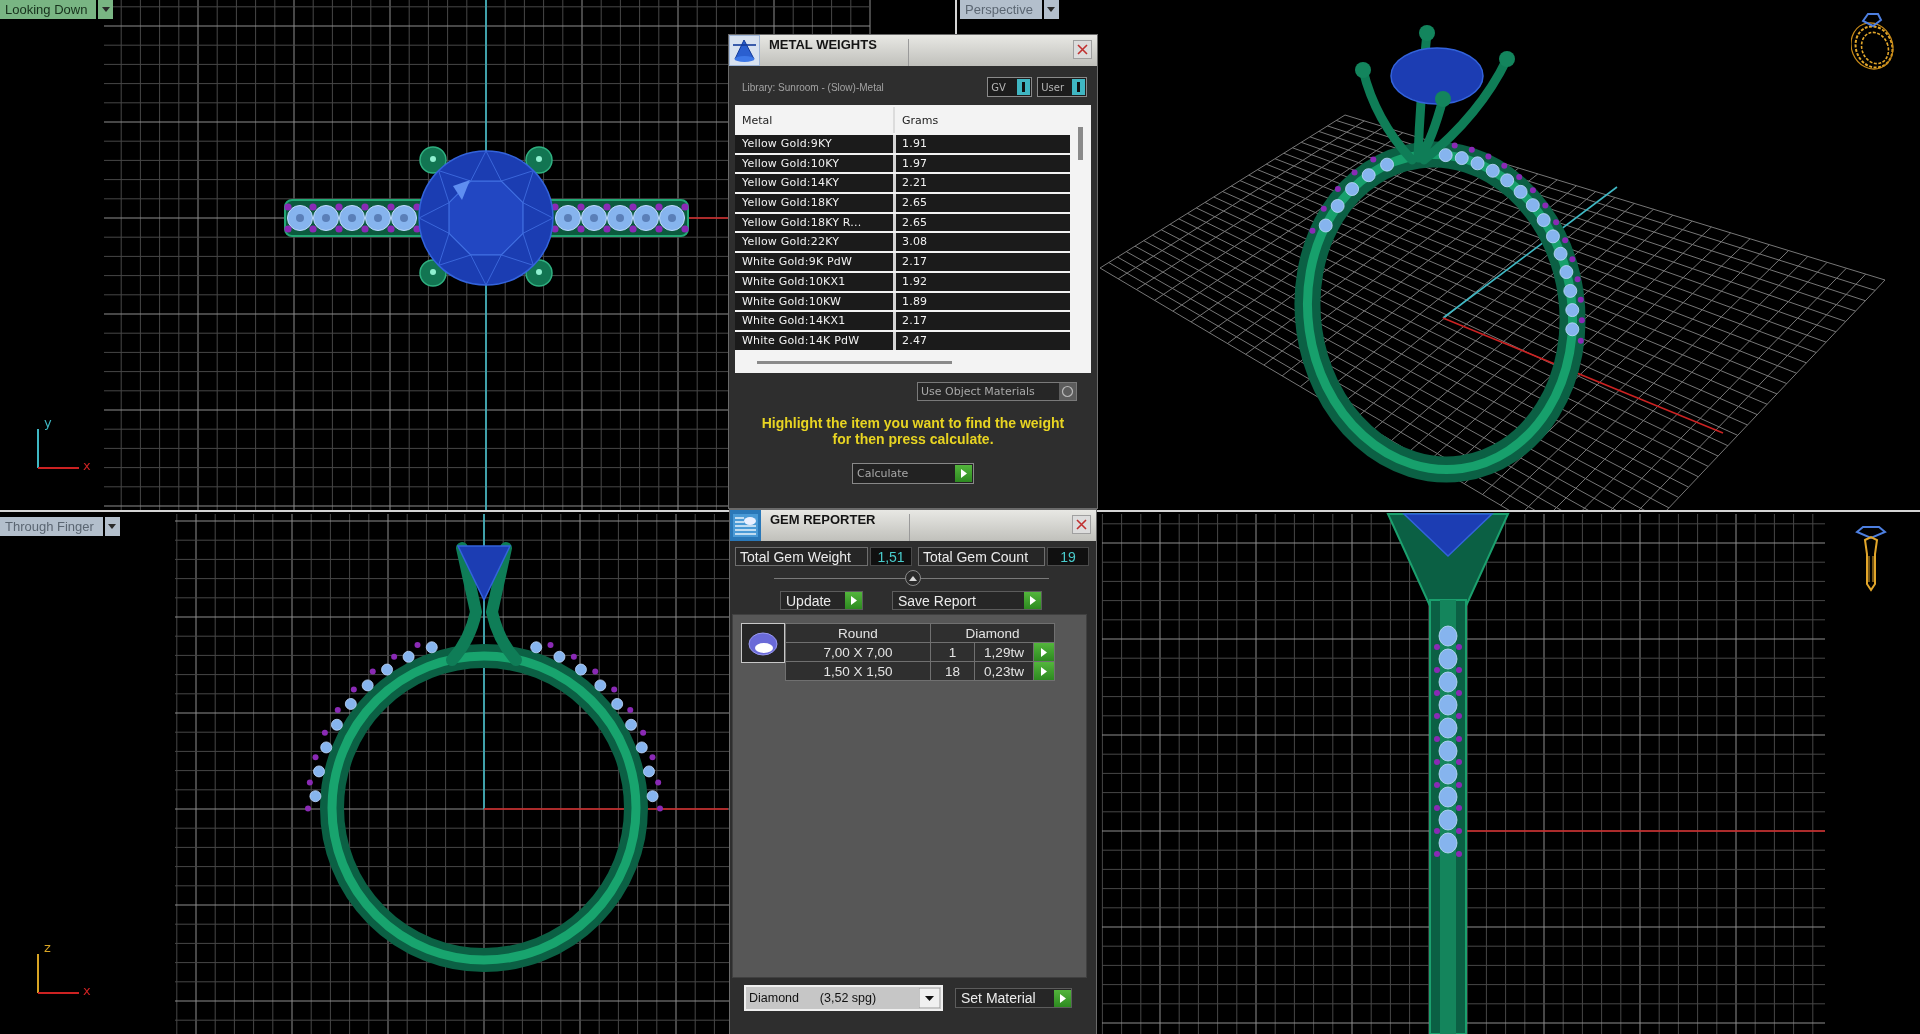  Describe the element at coordinates (843, 998) in the screenshot. I see `material-dropdown: Diamond (3,52 spg)` at that location.